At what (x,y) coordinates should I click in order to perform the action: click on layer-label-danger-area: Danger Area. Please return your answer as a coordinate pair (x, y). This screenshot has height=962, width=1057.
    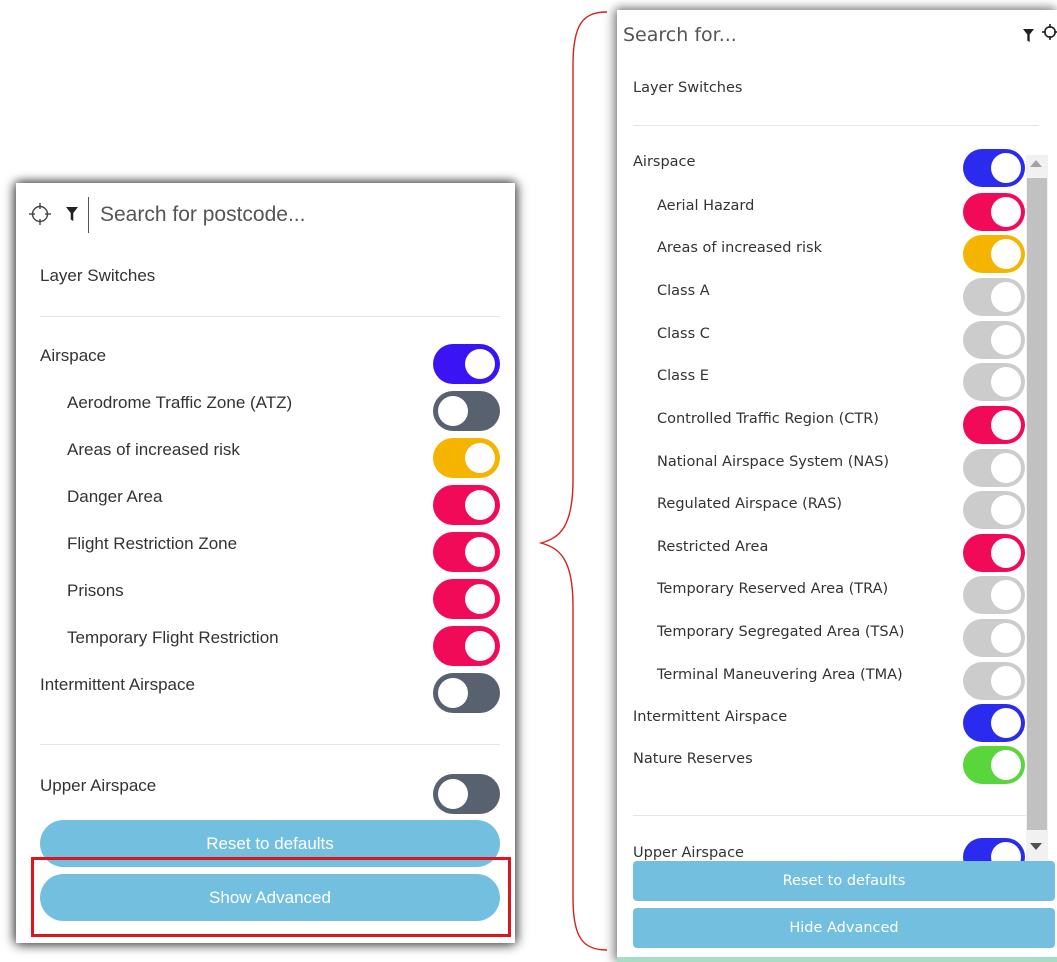
    Looking at the image, I should click on (115, 496).